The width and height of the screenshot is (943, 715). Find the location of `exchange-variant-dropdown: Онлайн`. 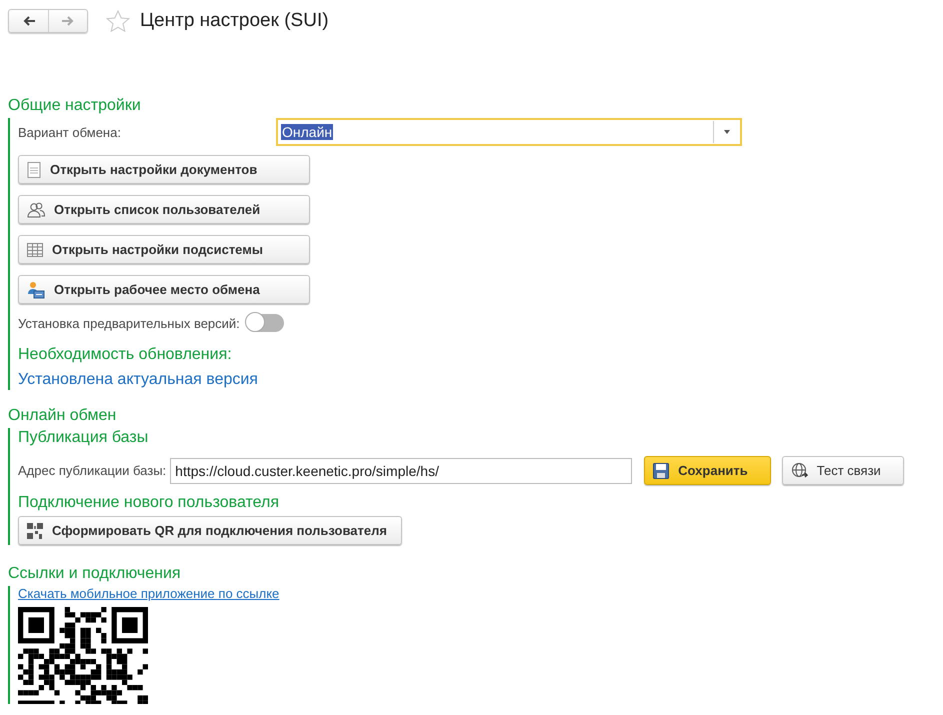

exchange-variant-dropdown: Онлайн is located at coordinates (509, 132).